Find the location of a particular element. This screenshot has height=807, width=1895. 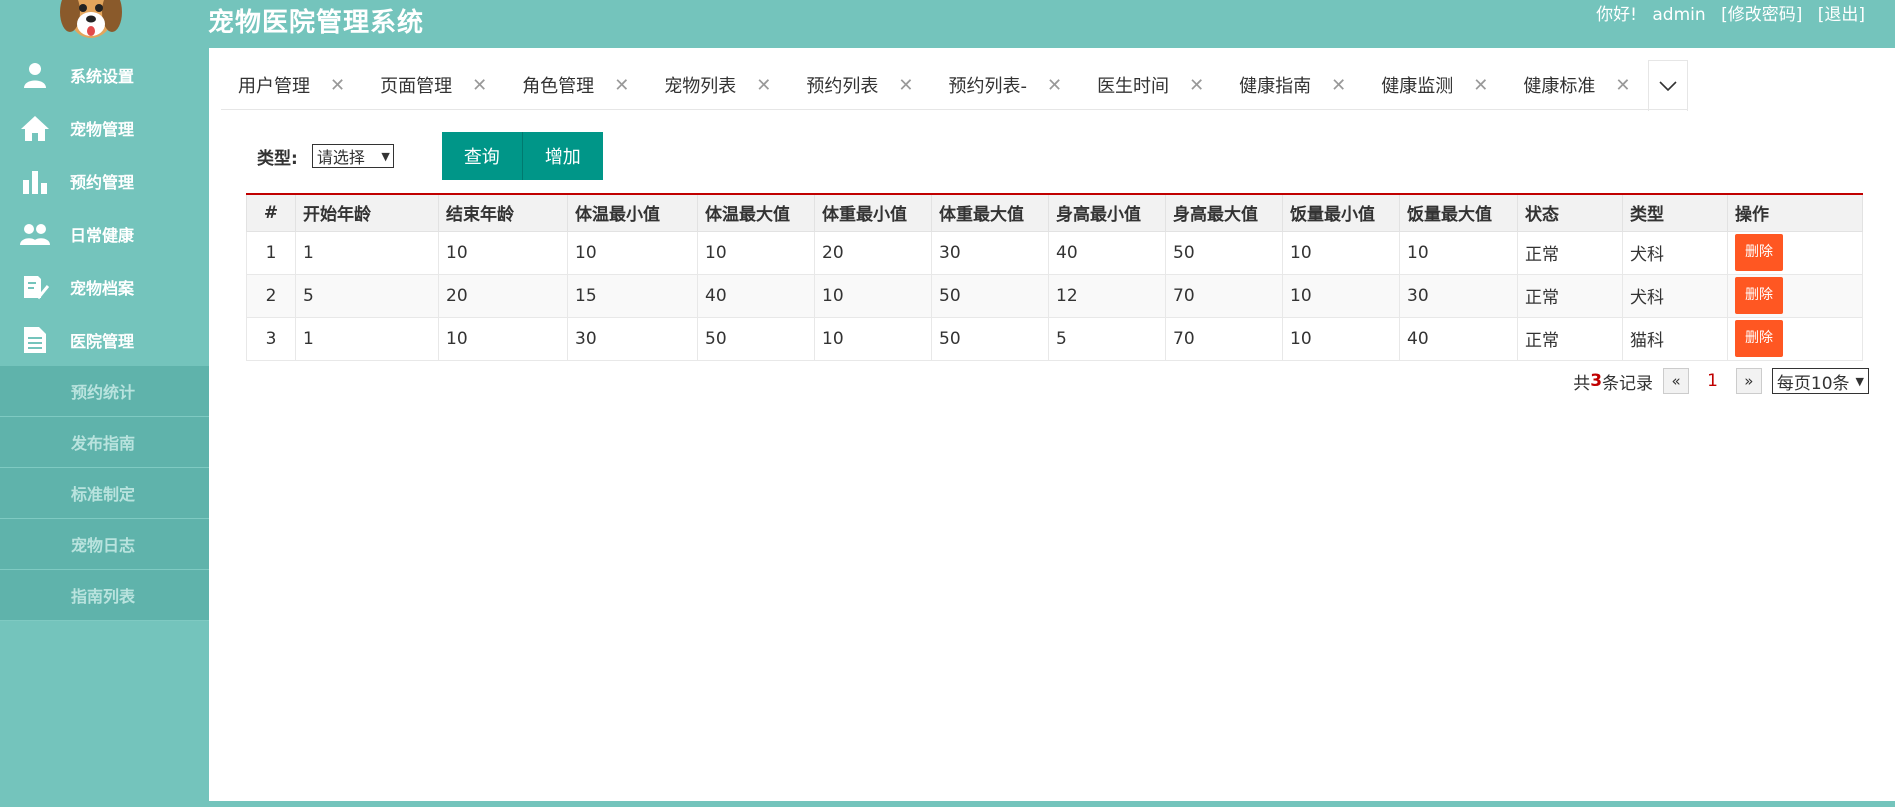

sidebar-subitem-pet-log: 宠物日志 is located at coordinates (104, 544).